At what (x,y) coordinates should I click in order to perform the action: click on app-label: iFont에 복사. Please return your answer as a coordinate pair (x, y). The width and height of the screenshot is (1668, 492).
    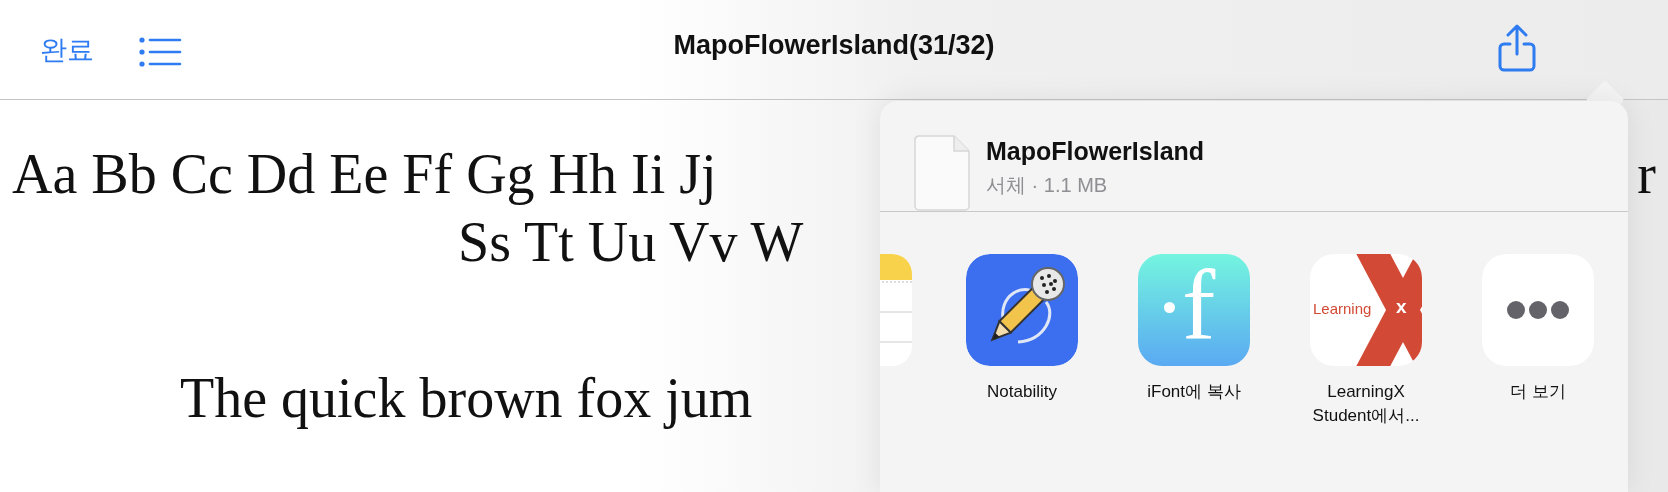
    Looking at the image, I should click on (1194, 392).